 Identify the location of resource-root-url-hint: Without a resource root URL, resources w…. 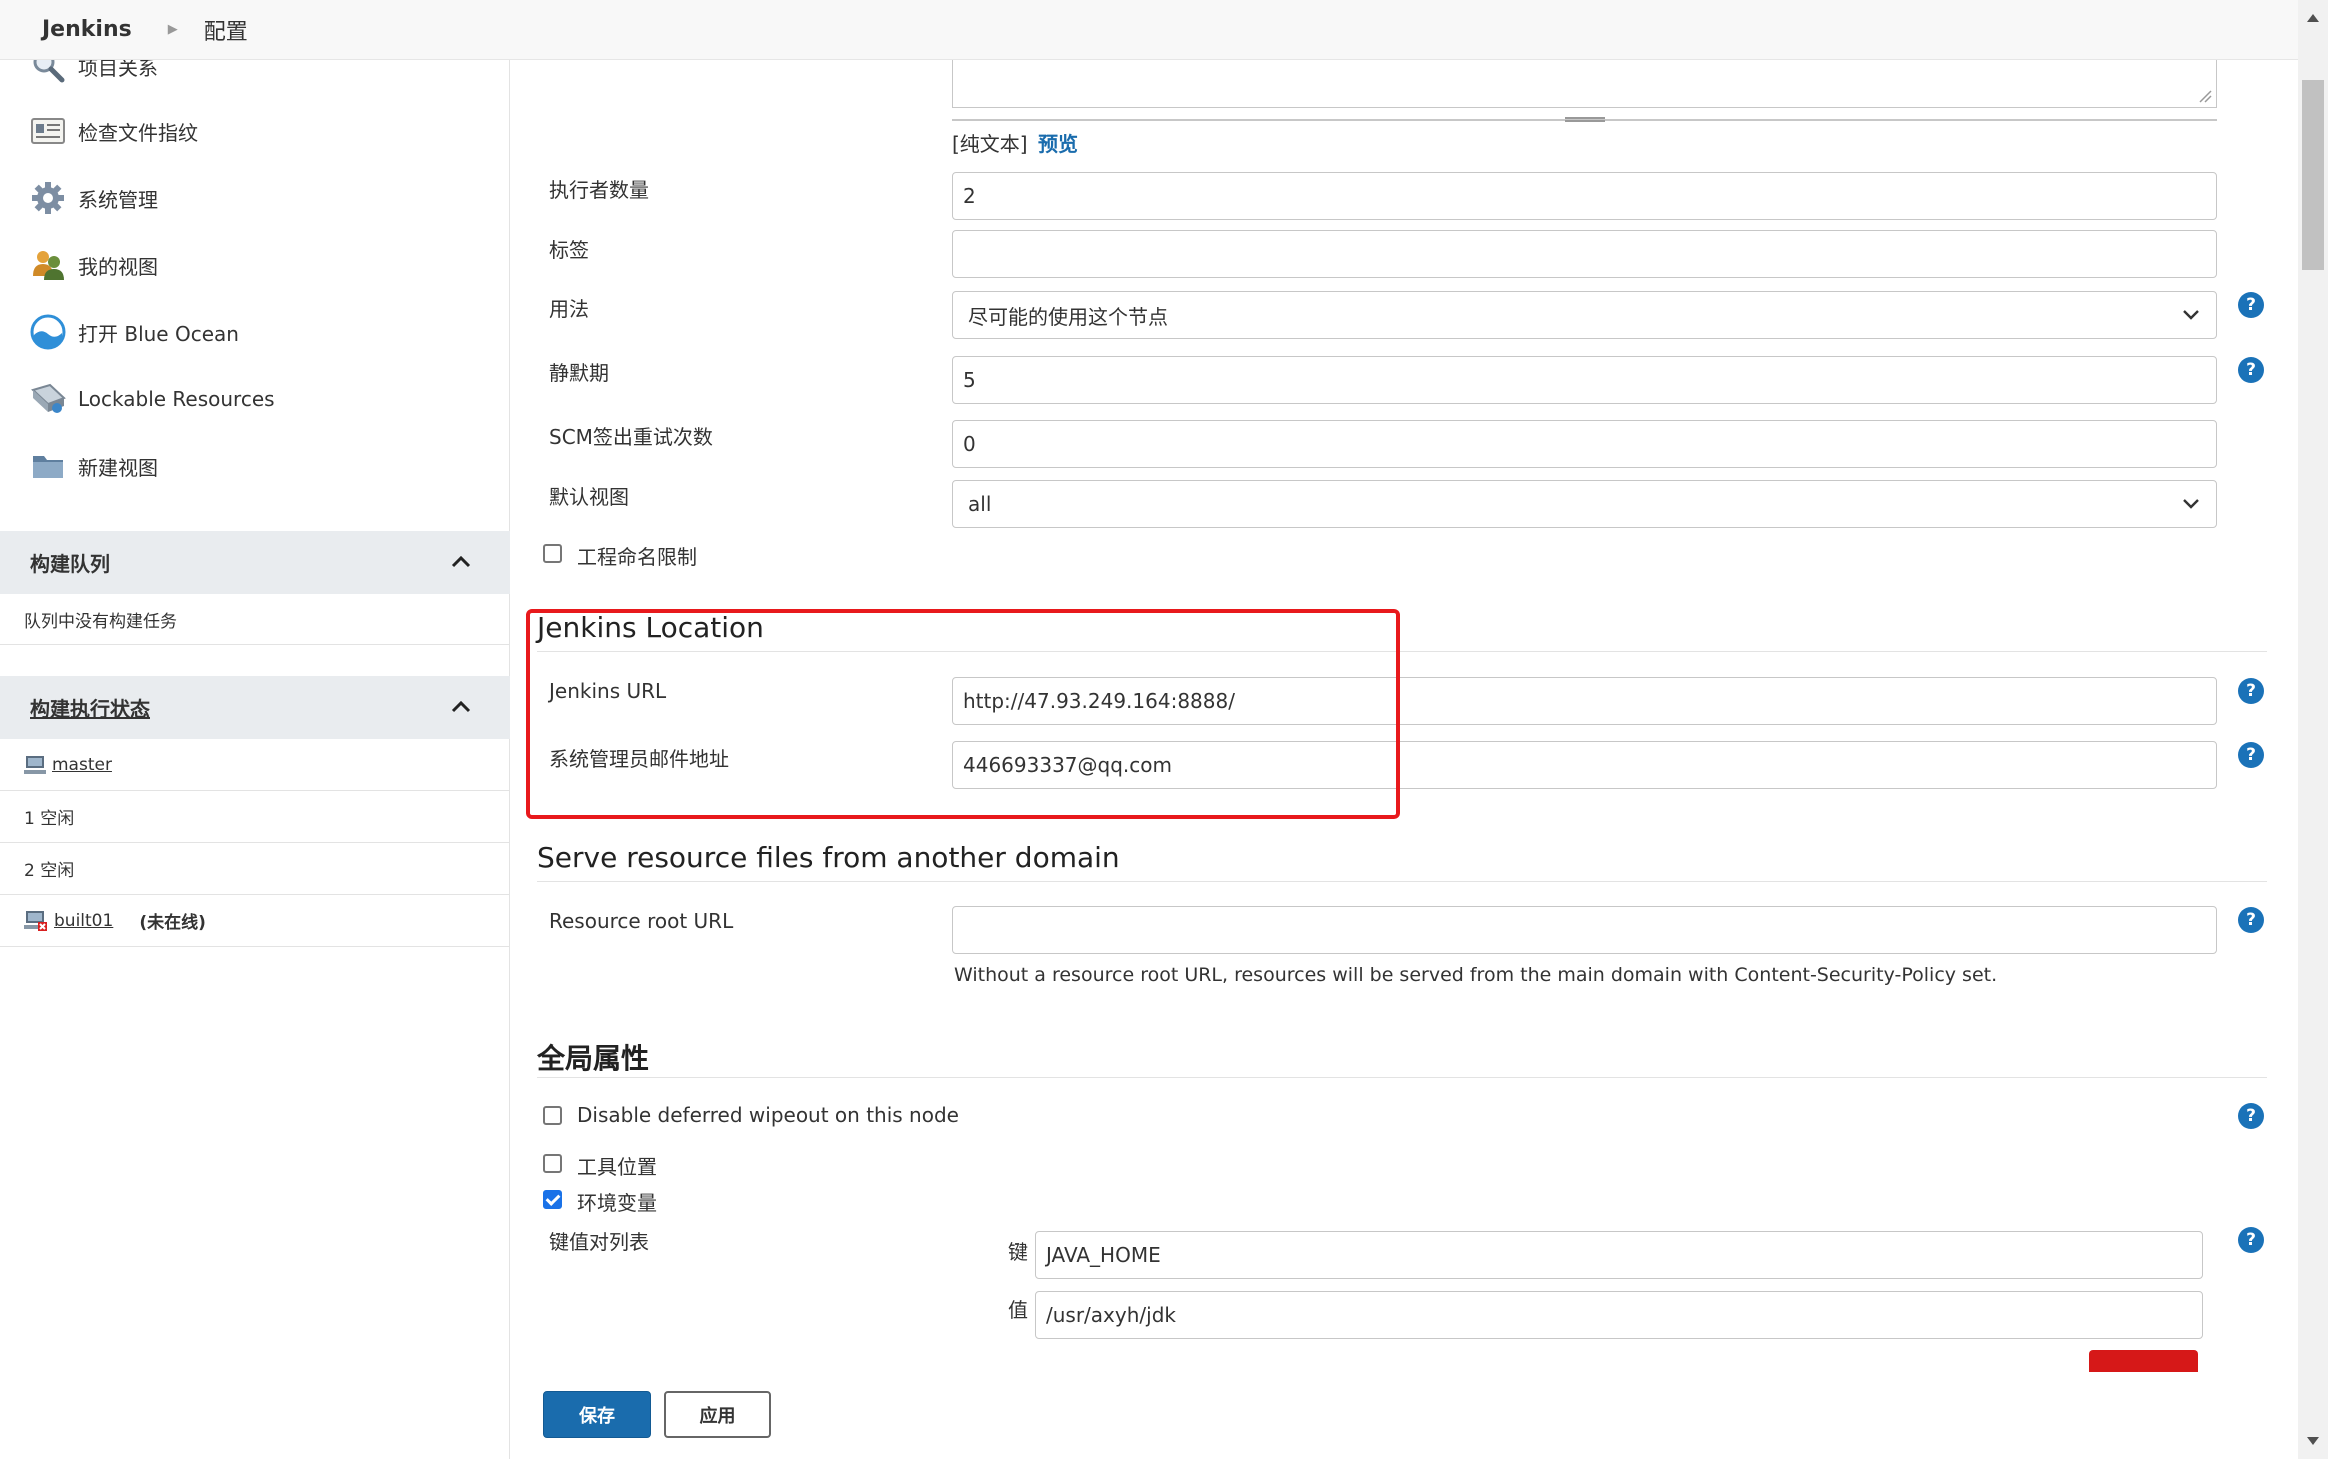
(1476, 975).